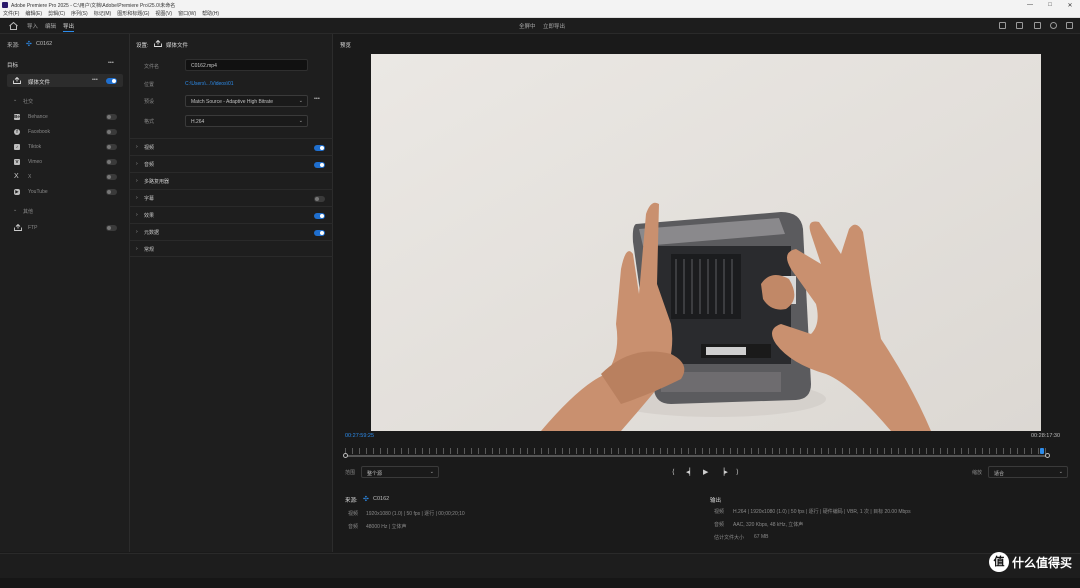 Image resolution: width=1080 pixels, height=588 pixels. What do you see at coordinates (246, 65) in the screenshot?
I see `filename-input: C0162.mp4` at bounding box center [246, 65].